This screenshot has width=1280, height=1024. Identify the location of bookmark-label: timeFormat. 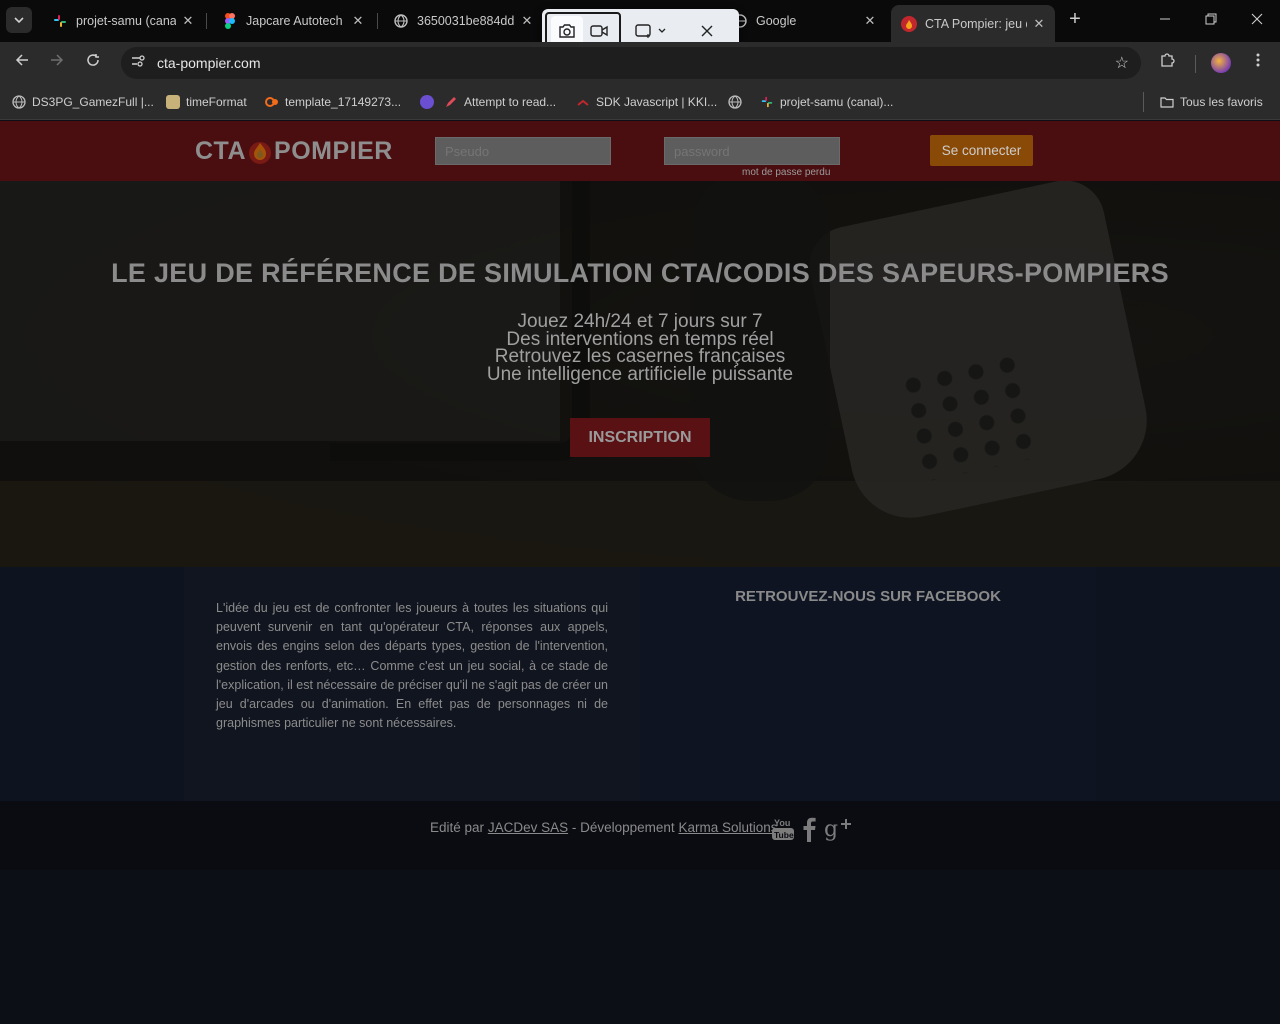
(216, 102).